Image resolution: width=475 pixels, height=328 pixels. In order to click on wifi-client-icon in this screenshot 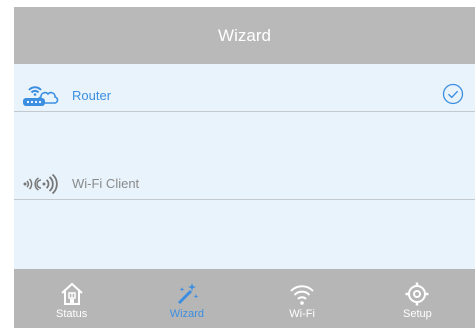, I will do `click(40, 184)`.